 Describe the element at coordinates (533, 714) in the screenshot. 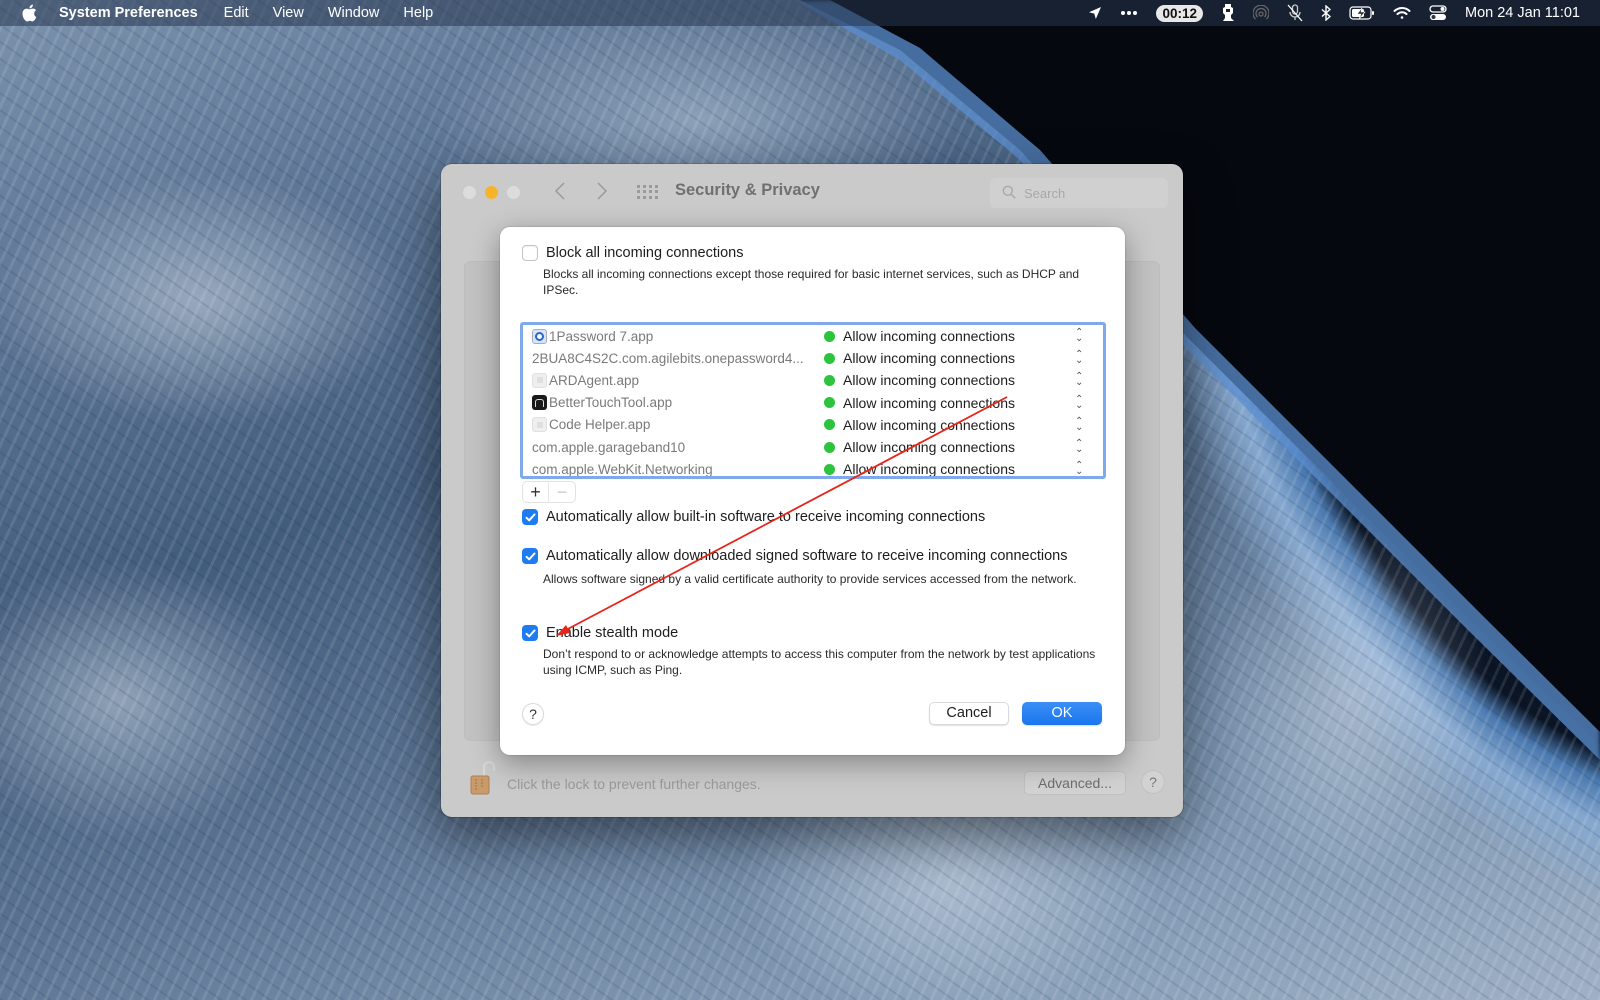

I see `dialog-help-button: ?` at that location.